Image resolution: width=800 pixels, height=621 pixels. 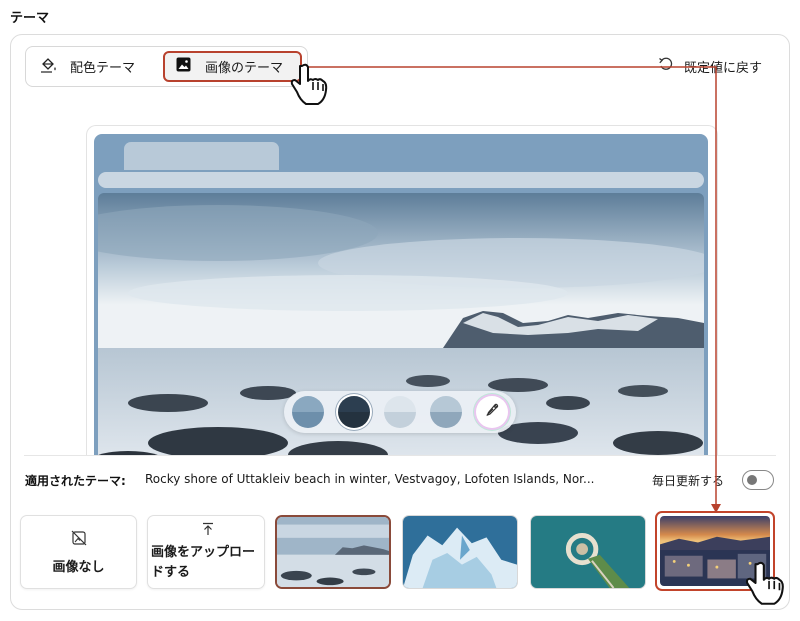 I want to click on hand-cursor-icon, so click(x=312, y=88).